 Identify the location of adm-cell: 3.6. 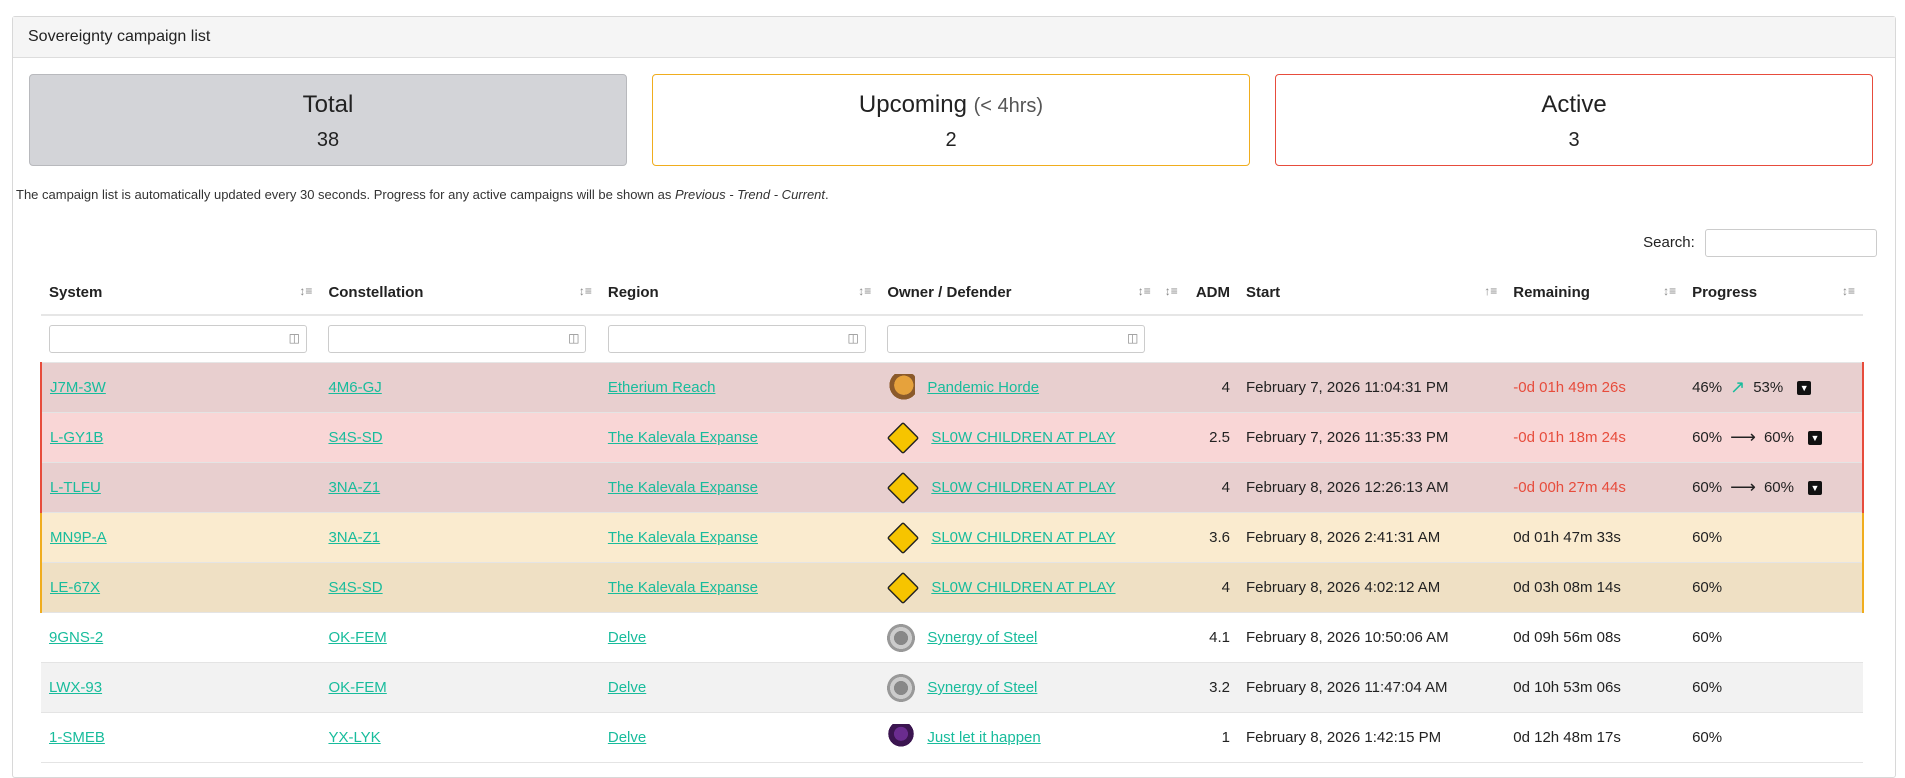
(1198, 537).